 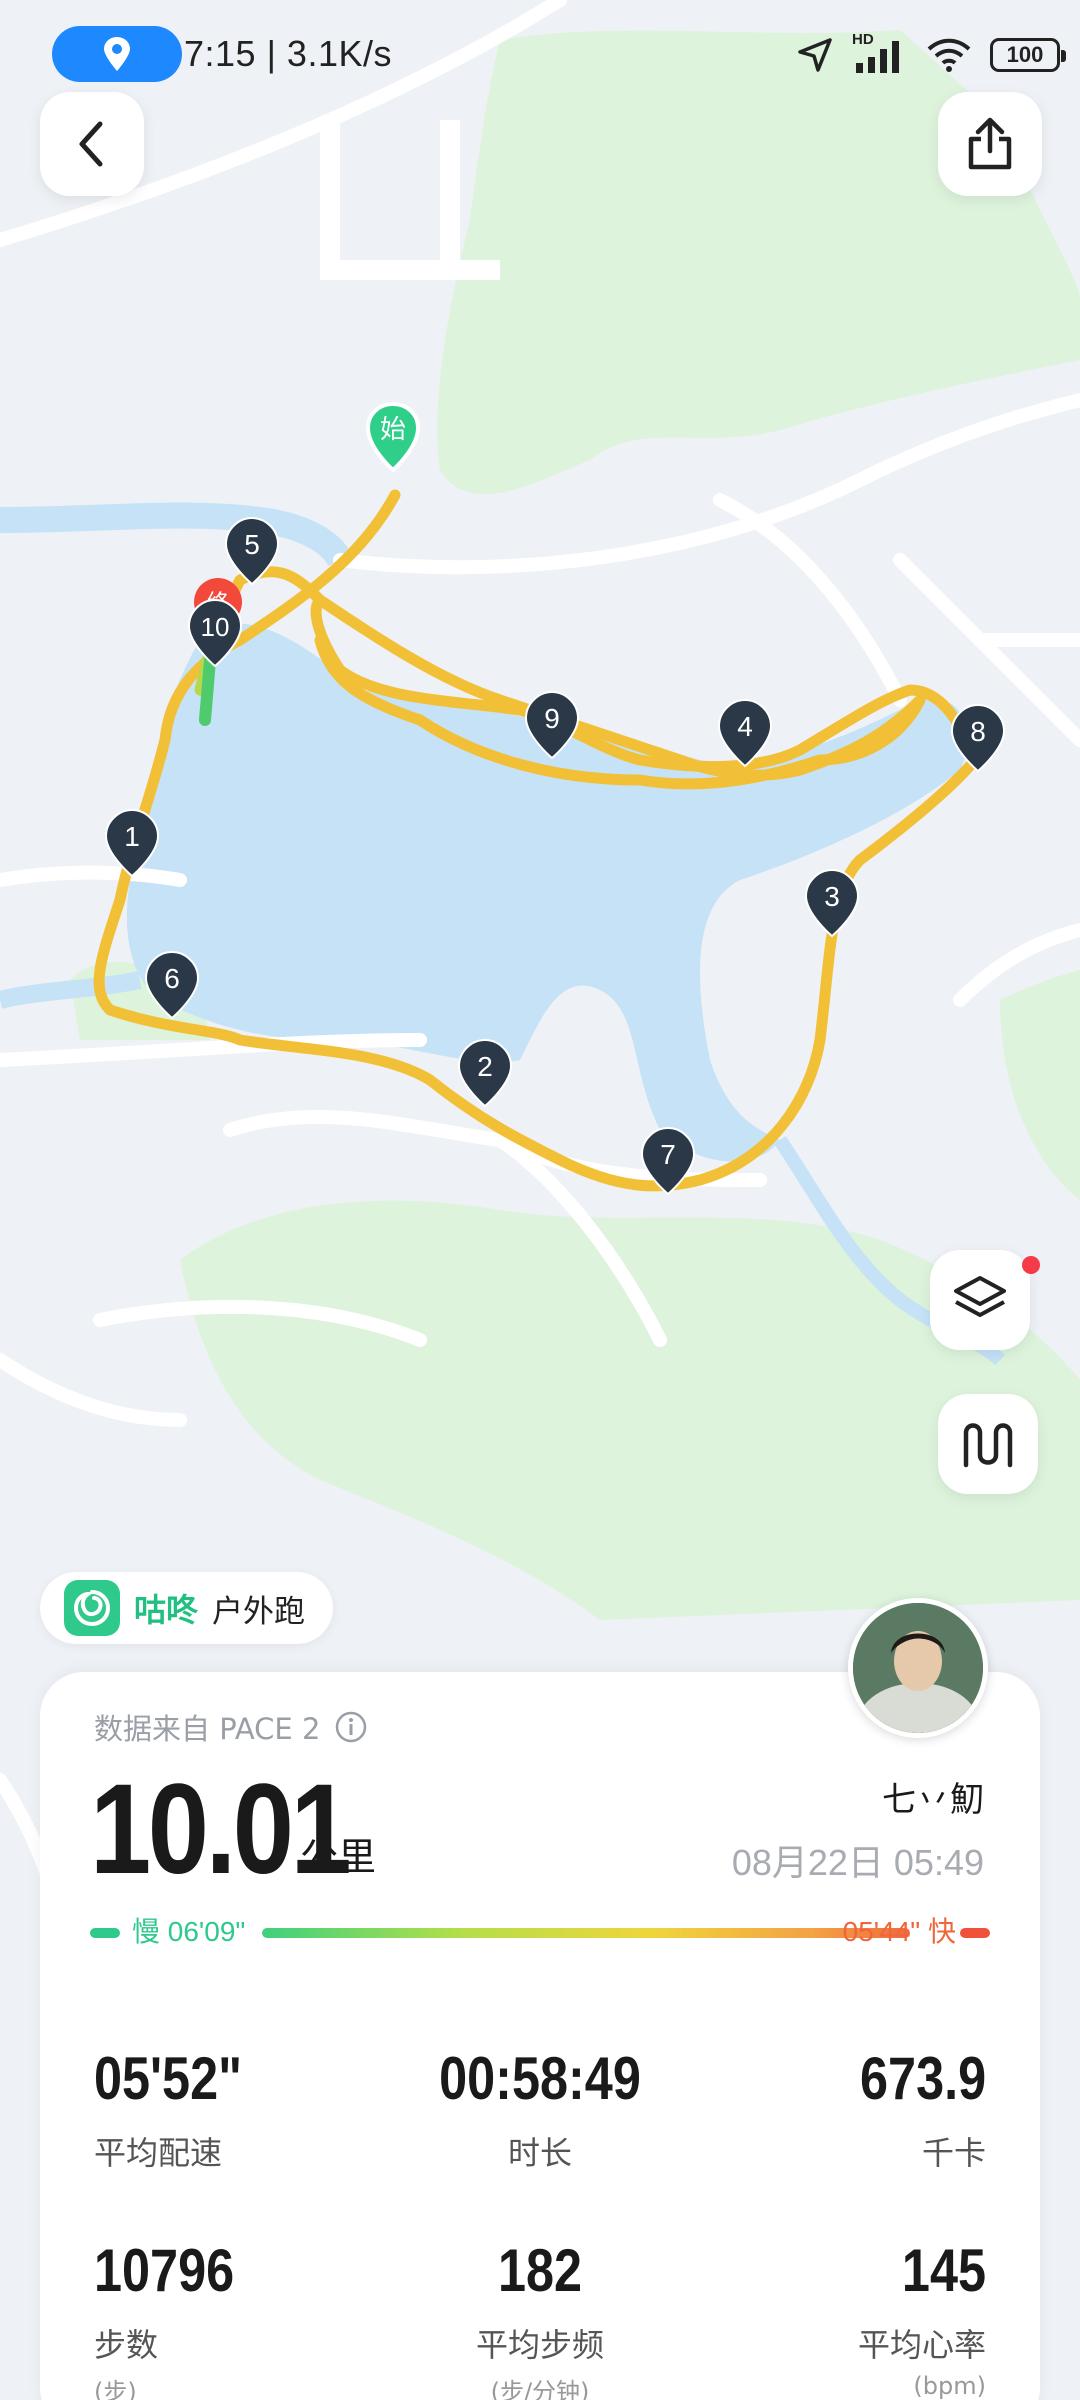 I want to click on avg-pace-label: 平均配速, so click(x=158, y=2153).